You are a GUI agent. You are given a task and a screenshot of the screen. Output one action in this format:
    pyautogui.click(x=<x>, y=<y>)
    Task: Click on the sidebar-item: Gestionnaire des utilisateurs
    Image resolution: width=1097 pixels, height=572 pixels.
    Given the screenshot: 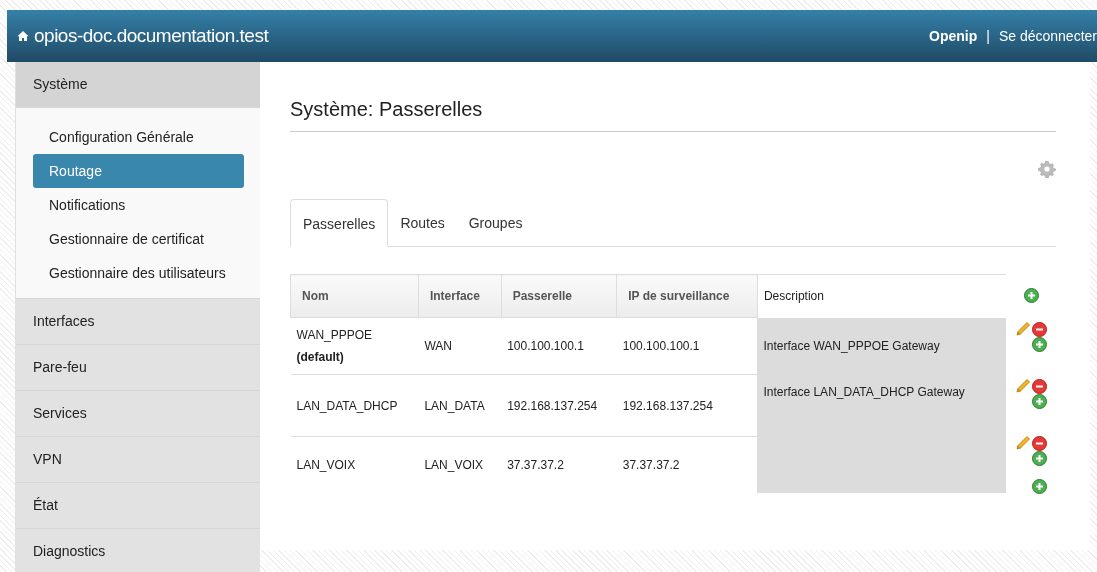 What is the action you would take?
    pyautogui.click(x=138, y=273)
    